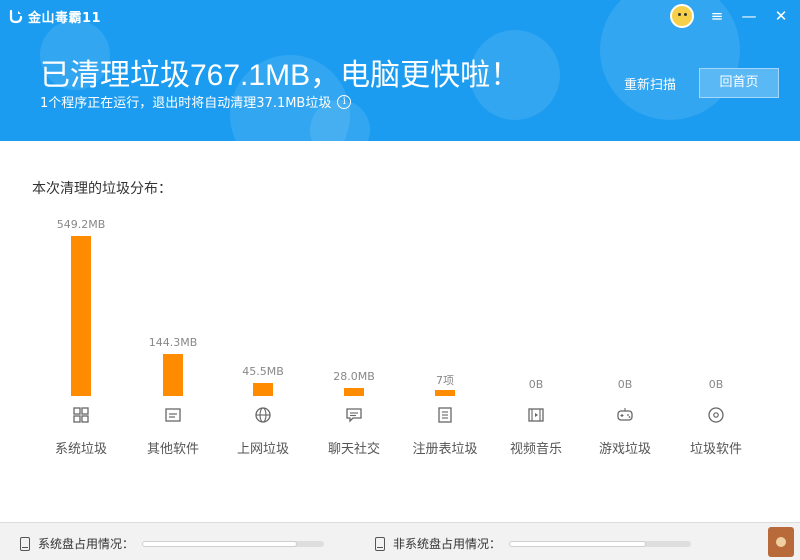  I want to click on other-disk-label: 非系统盘占用情况：, so click(447, 544).